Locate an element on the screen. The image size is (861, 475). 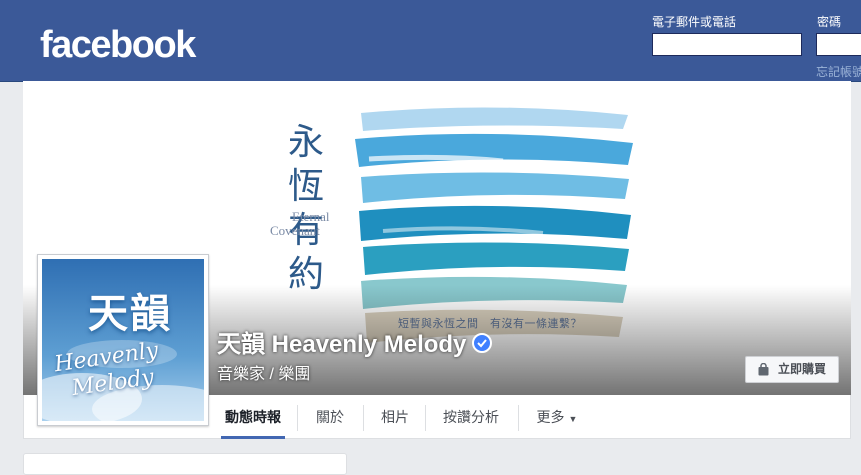
page-title: 天韻 Heavenly Melody is located at coordinates (355, 345).